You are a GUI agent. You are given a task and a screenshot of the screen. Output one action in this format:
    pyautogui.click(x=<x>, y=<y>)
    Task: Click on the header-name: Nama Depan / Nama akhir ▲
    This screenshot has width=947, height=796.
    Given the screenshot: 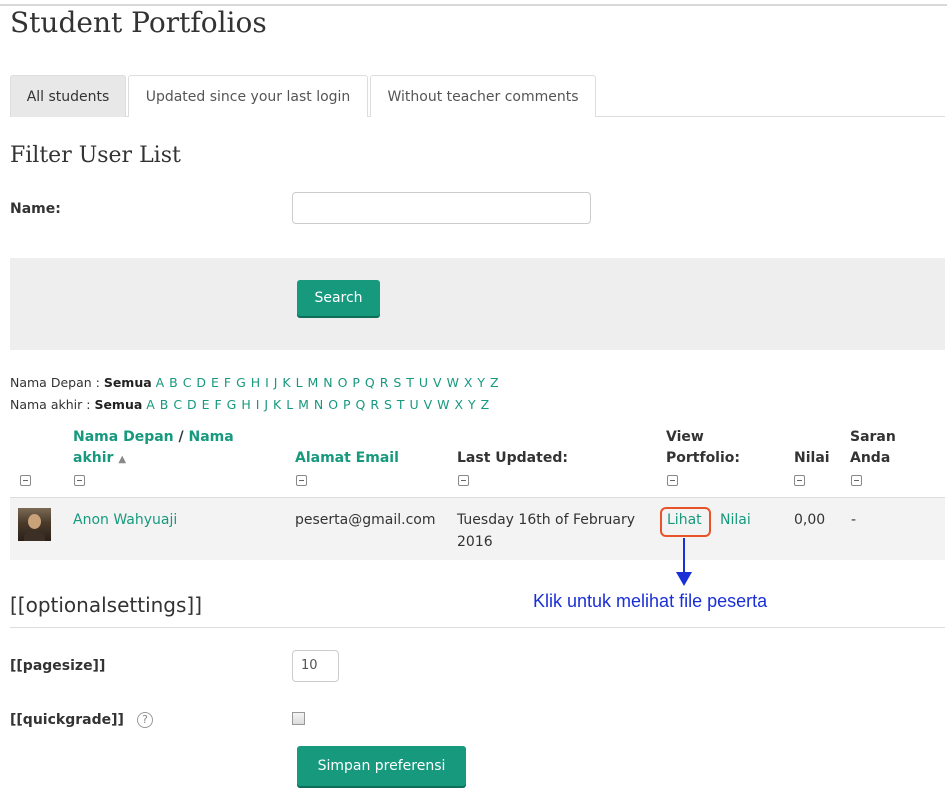 What is the action you would take?
    pyautogui.click(x=153, y=448)
    